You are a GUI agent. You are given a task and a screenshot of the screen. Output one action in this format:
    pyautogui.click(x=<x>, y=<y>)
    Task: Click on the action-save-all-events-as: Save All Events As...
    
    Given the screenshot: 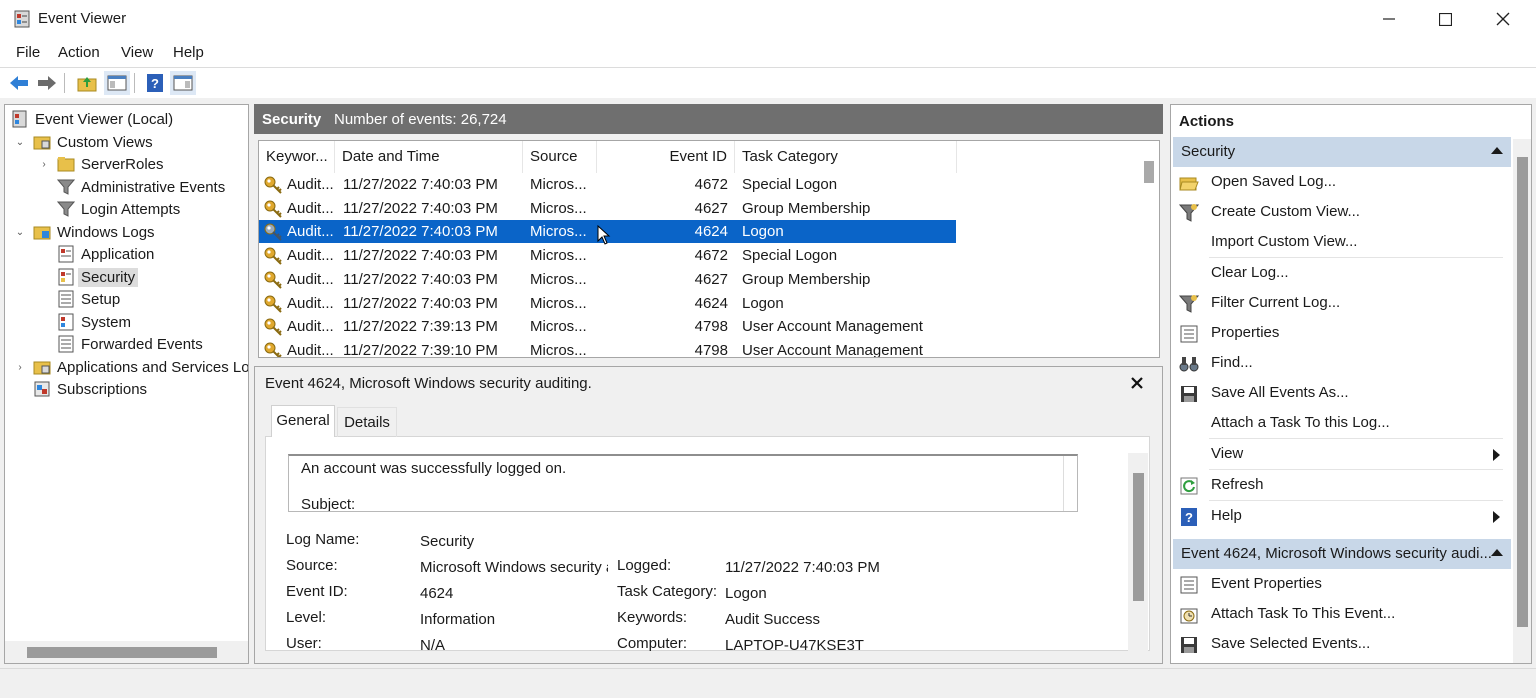 What is the action you would take?
    pyautogui.click(x=1340, y=393)
    